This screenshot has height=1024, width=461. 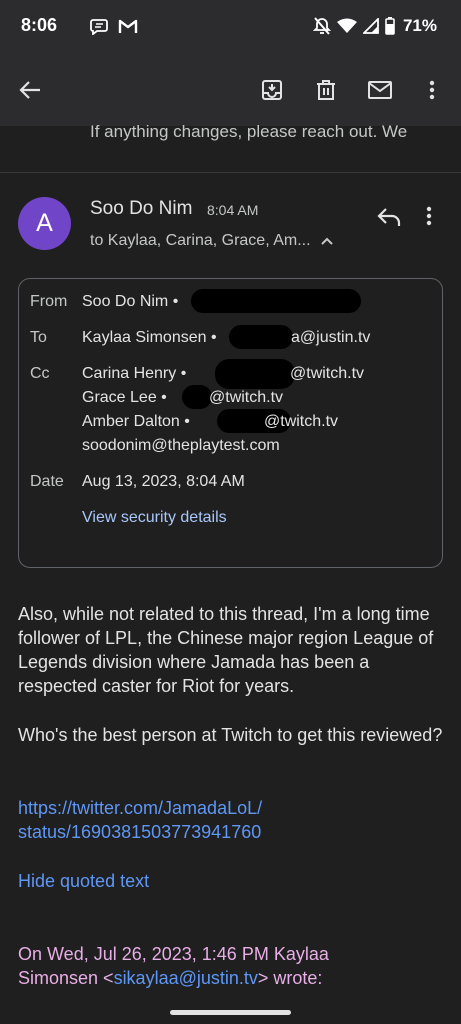 I want to click on archive-button, so click(x=272, y=90).